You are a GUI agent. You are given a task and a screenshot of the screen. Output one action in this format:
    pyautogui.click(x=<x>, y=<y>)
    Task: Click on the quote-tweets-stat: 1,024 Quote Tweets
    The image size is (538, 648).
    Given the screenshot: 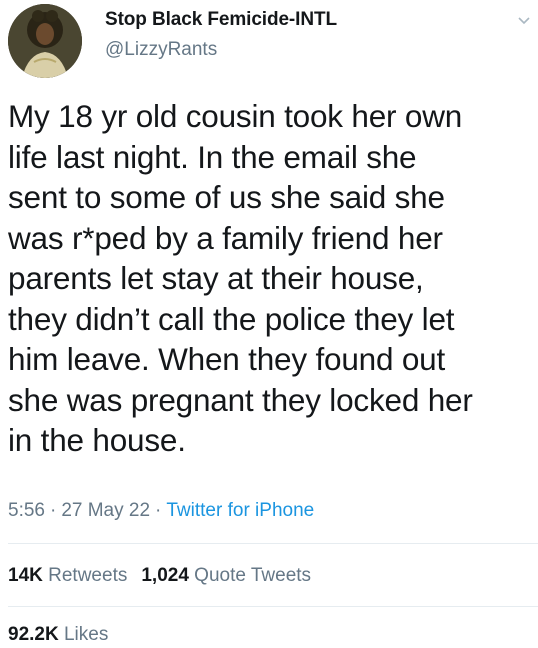 What is the action you would take?
    pyautogui.click(x=226, y=576)
    